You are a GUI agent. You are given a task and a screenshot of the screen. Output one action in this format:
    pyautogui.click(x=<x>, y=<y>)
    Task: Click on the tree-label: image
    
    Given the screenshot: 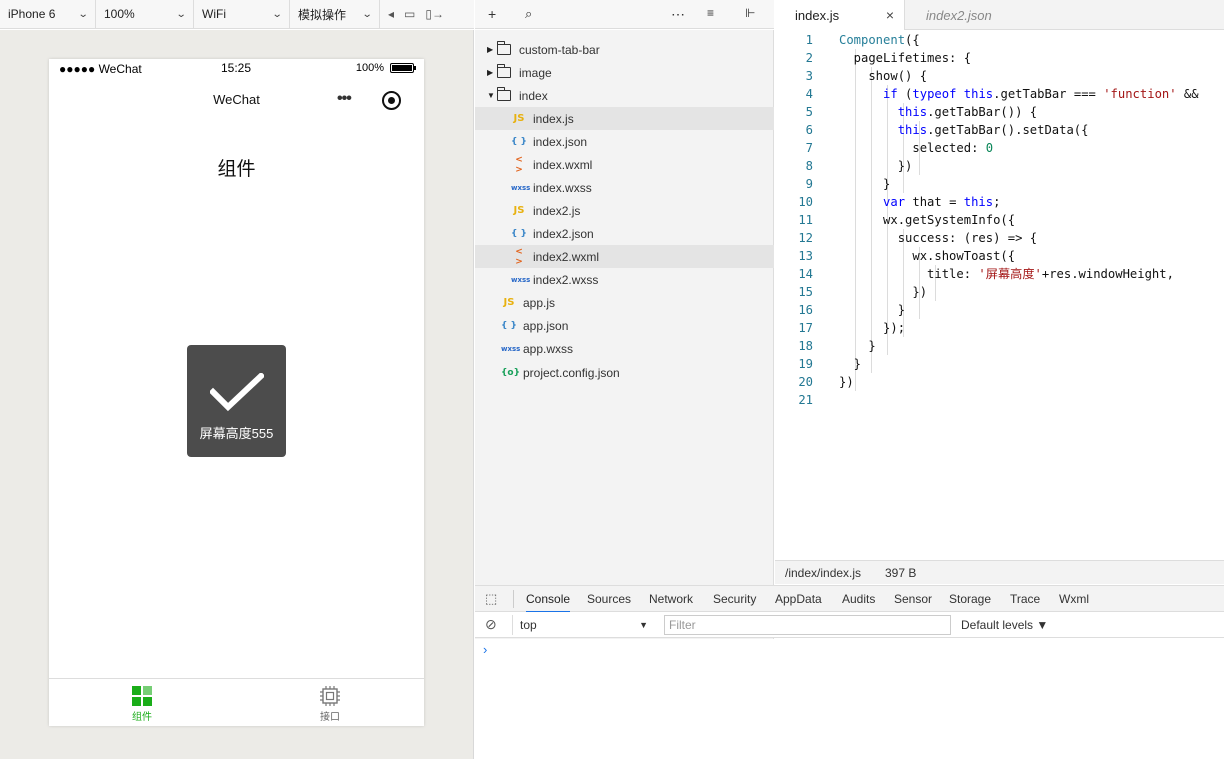 What is the action you would take?
    pyautogui.click(x=535, y=72)
    